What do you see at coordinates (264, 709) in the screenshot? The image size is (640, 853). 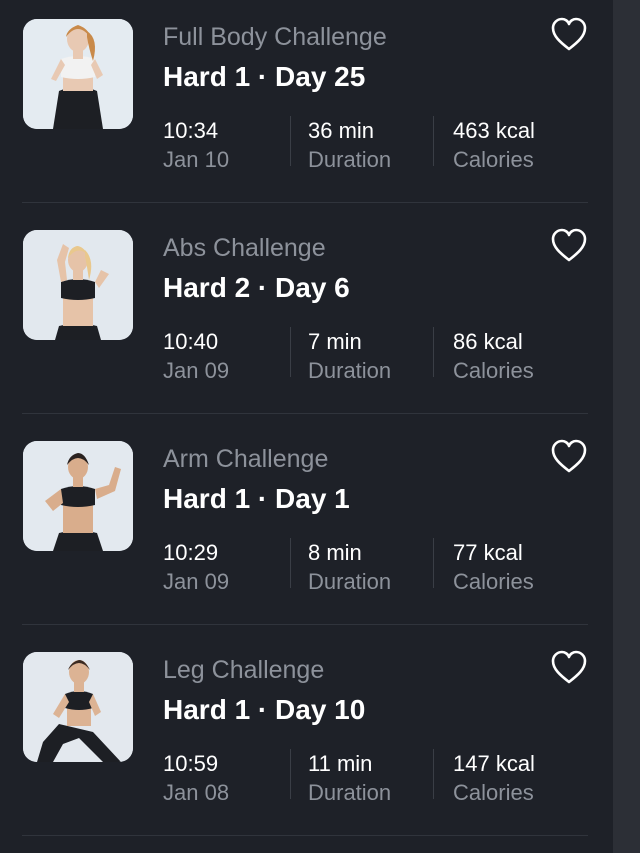 I see `workout-level: Hard 1 · Day 10` at bounding box center [264, 709].